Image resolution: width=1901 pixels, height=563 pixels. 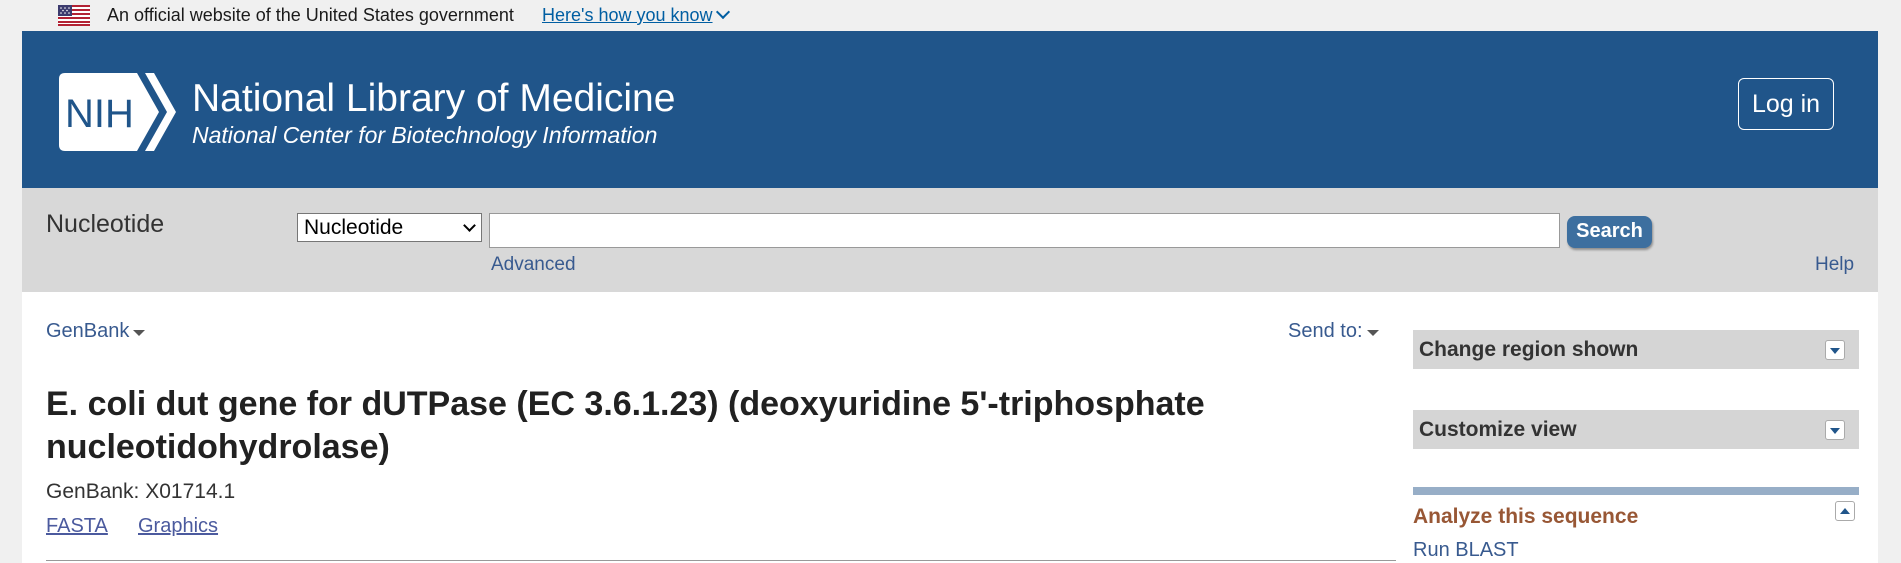 I want to click on site-title: National Library of Medicine, so click(x=433, y=98).